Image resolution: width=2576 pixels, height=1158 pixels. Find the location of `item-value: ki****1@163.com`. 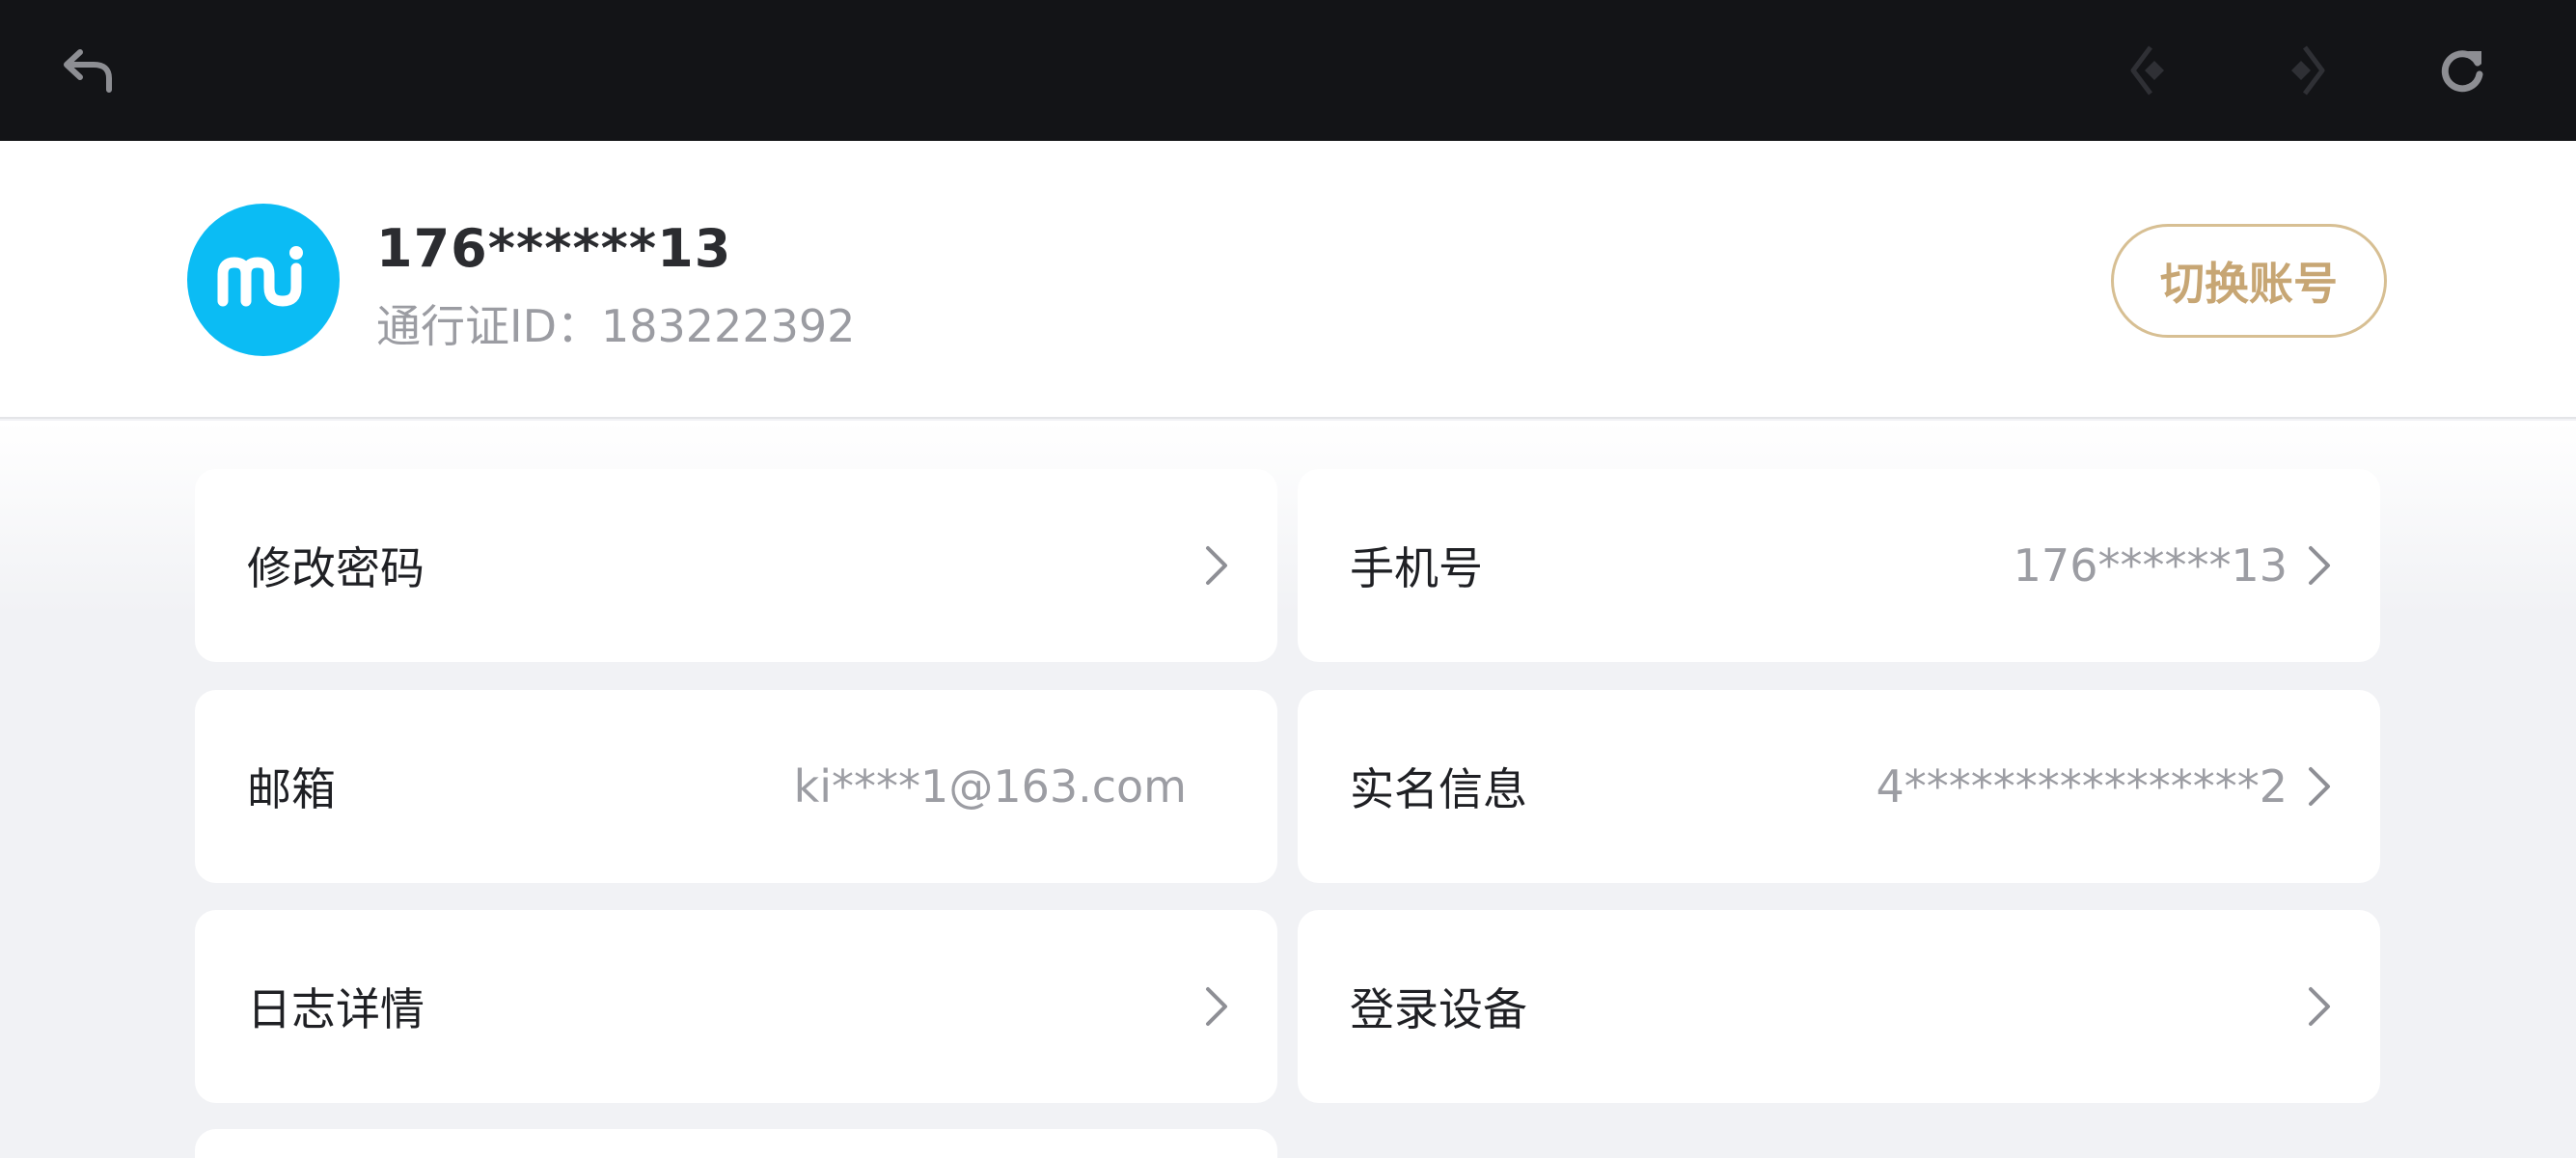

item-value: ki****1@163.com is located at coordinates (990, 786).